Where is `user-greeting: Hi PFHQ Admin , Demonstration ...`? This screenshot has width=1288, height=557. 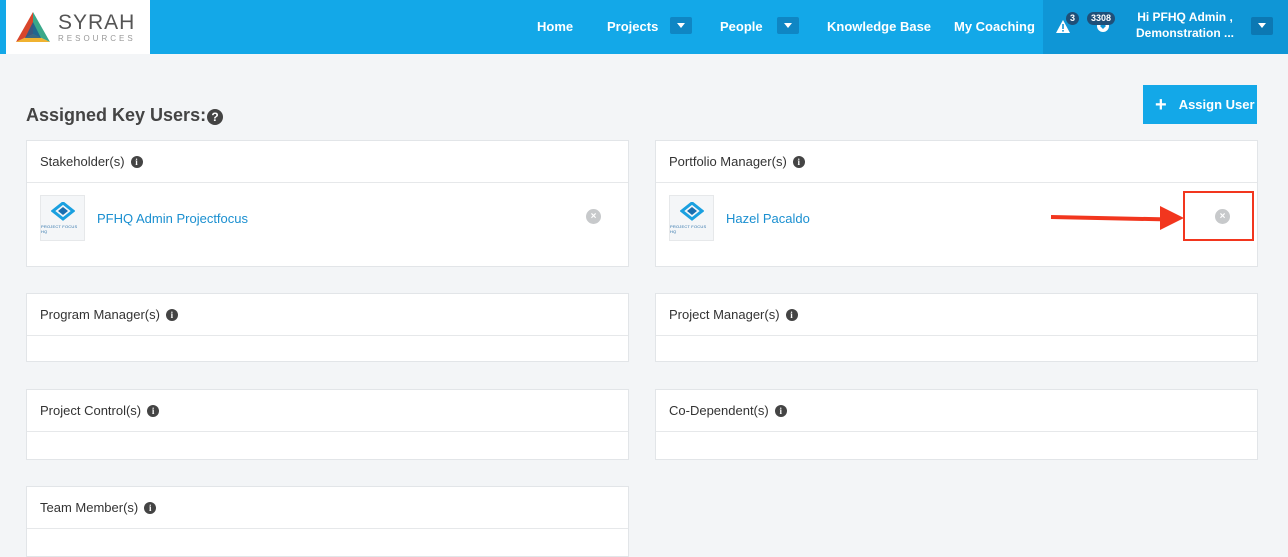
user-greeting: Hi PFHQ Admin , Demonstration ... is located at coordinates (1185, 25).